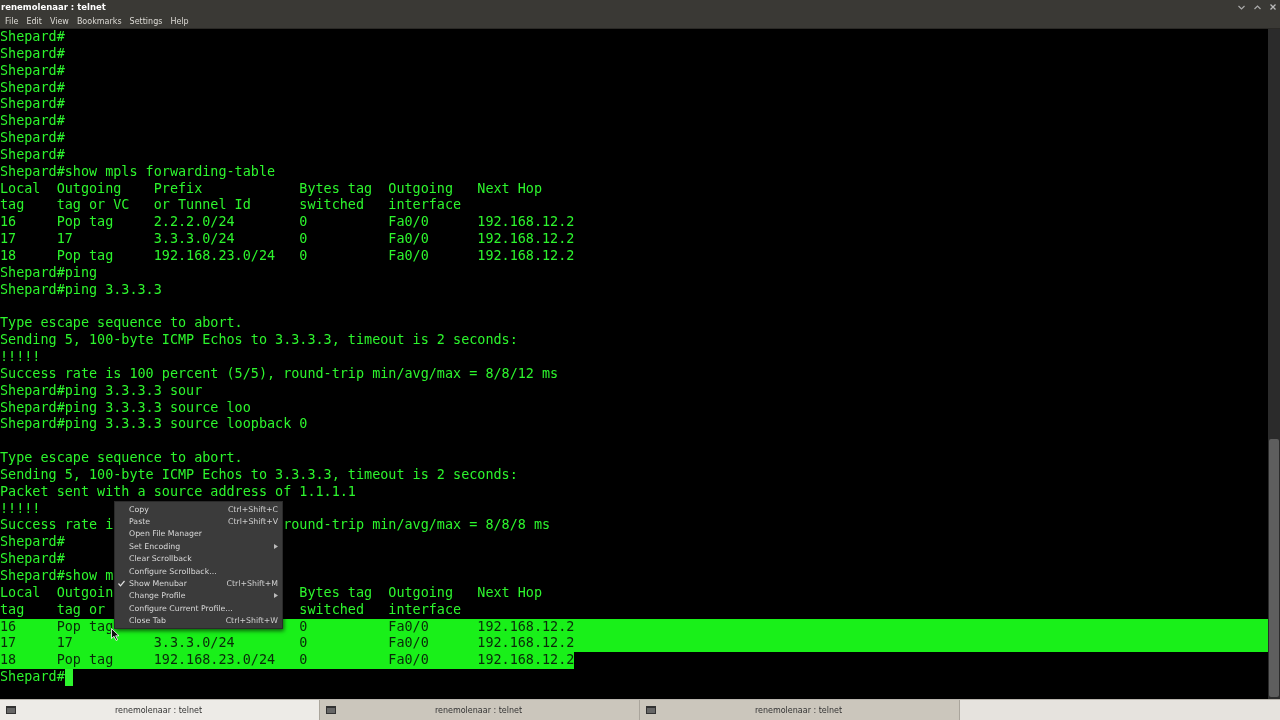 This screenshot has width=1280, height=720. I want to click on scrollbar-thumb, so click(1274, 568).